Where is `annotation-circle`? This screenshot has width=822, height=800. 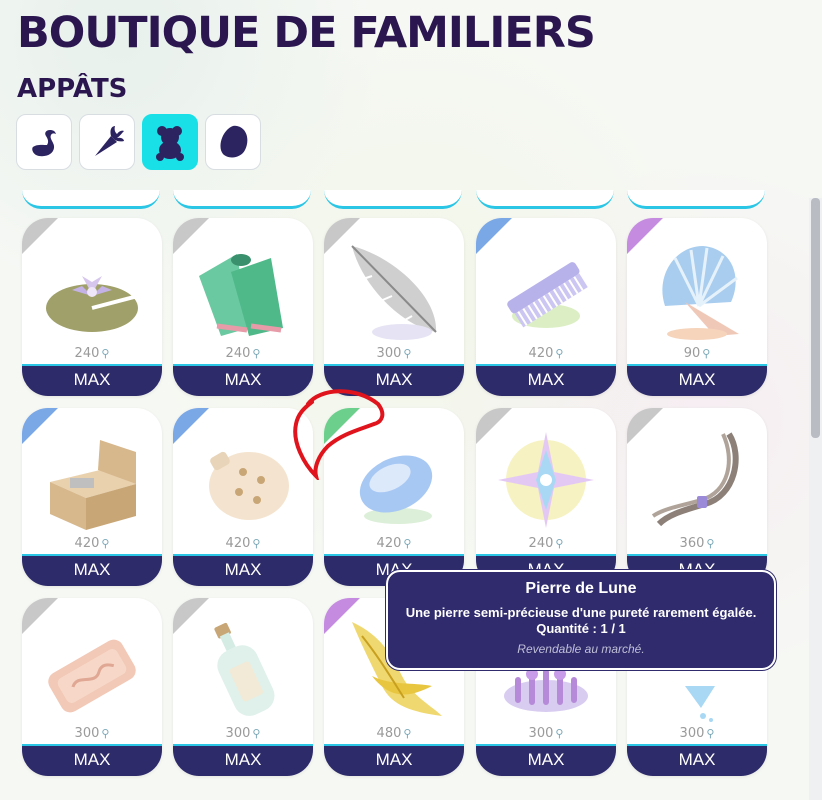 annotation-circle is located at coordinates (339, 434).